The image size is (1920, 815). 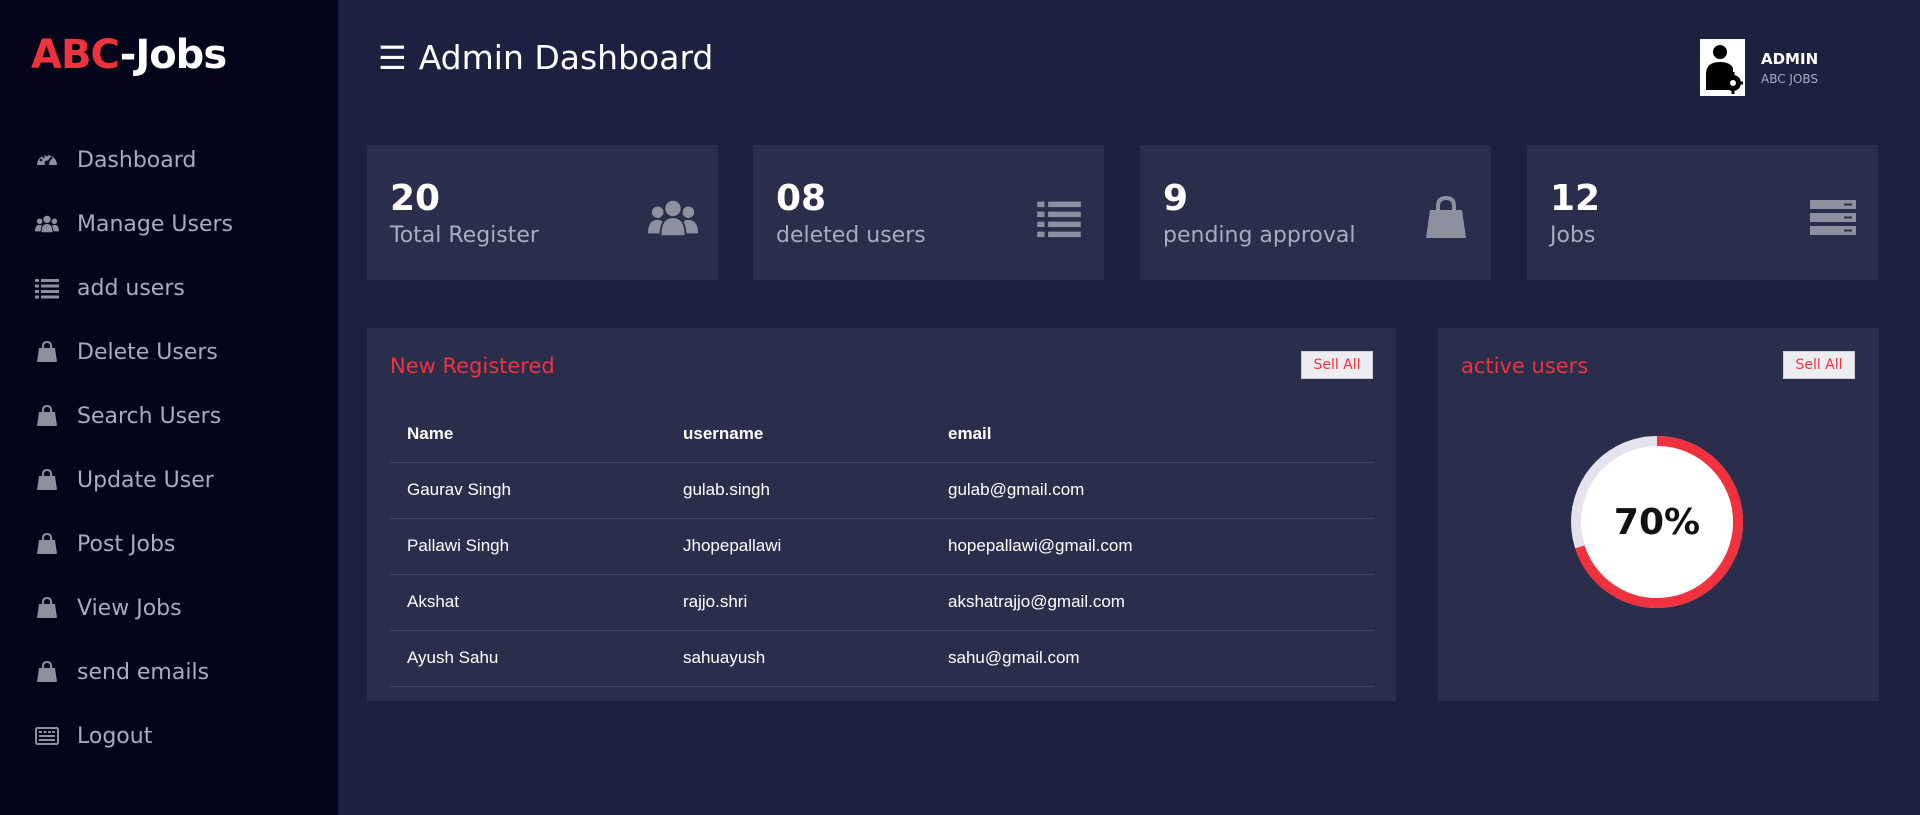 I want to click on sidebar-item-manage-users: Manage Users, so click(x=169, y=224).